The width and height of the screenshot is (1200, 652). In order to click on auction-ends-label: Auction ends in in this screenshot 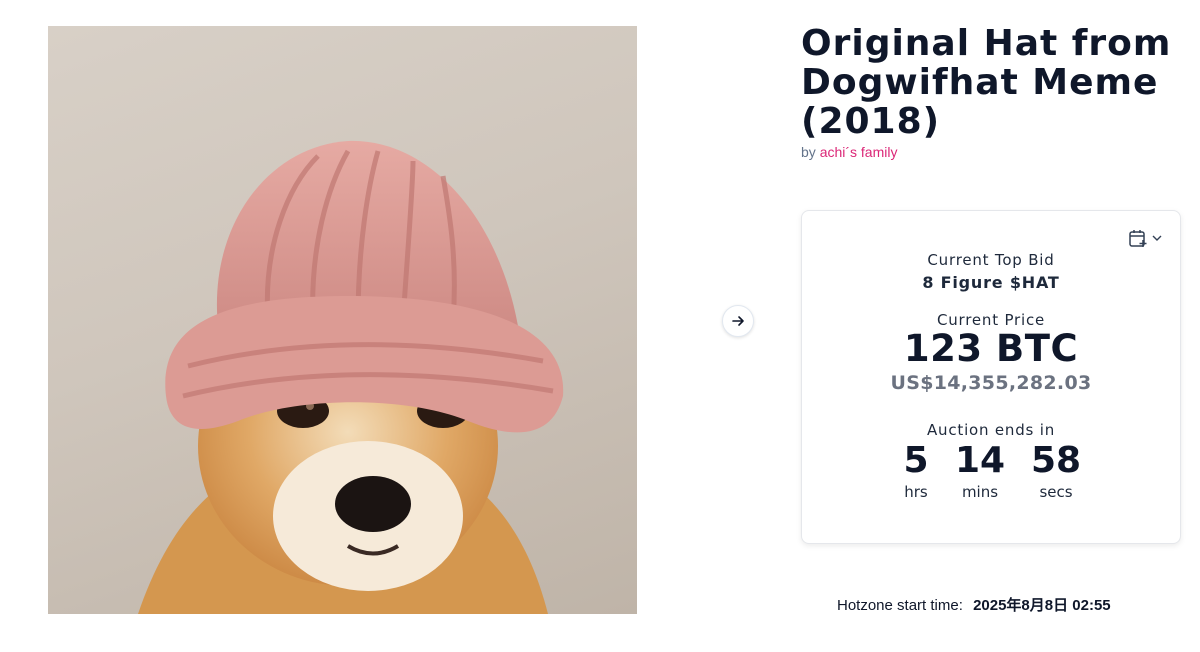, I will do `click(991, 430)`.